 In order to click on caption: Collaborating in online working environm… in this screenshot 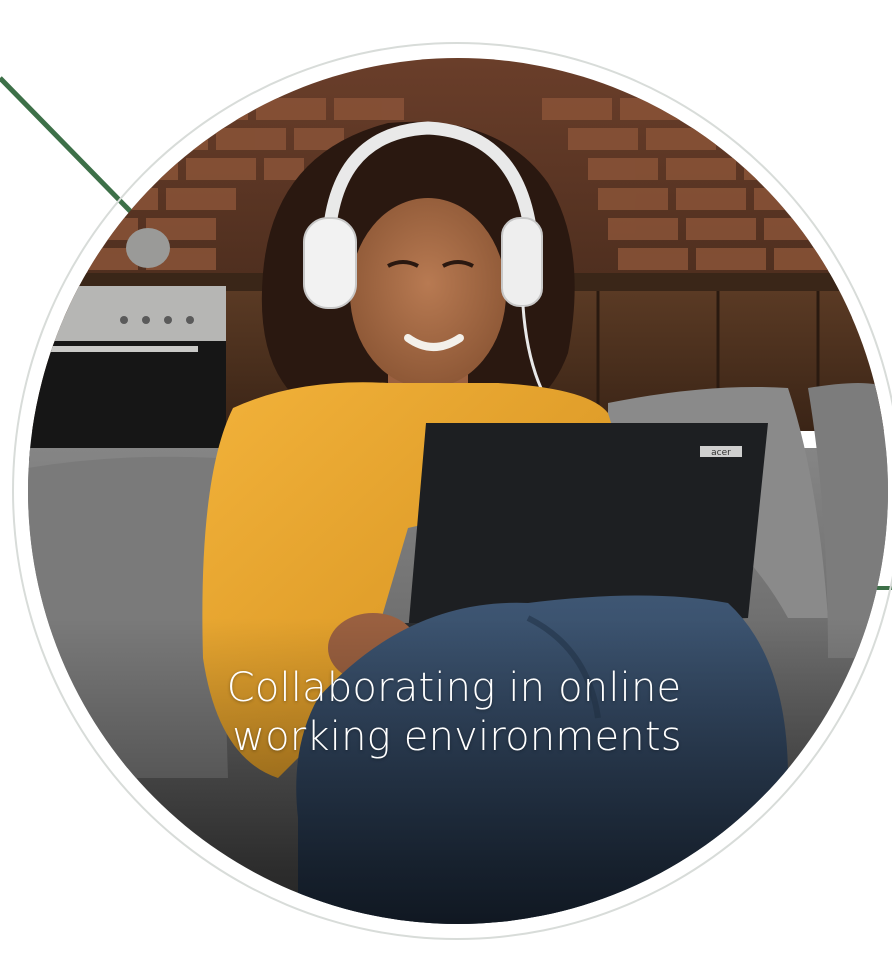, I will do `click(446, 713)`.